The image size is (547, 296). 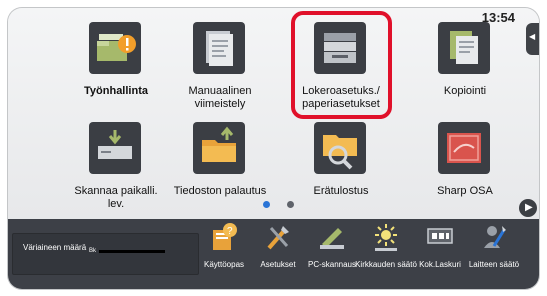 What do you see at coordinates (440, 264) in the screenshot?
I see `button-label: Kok.Laskuri` at bounding box center [440, 264].